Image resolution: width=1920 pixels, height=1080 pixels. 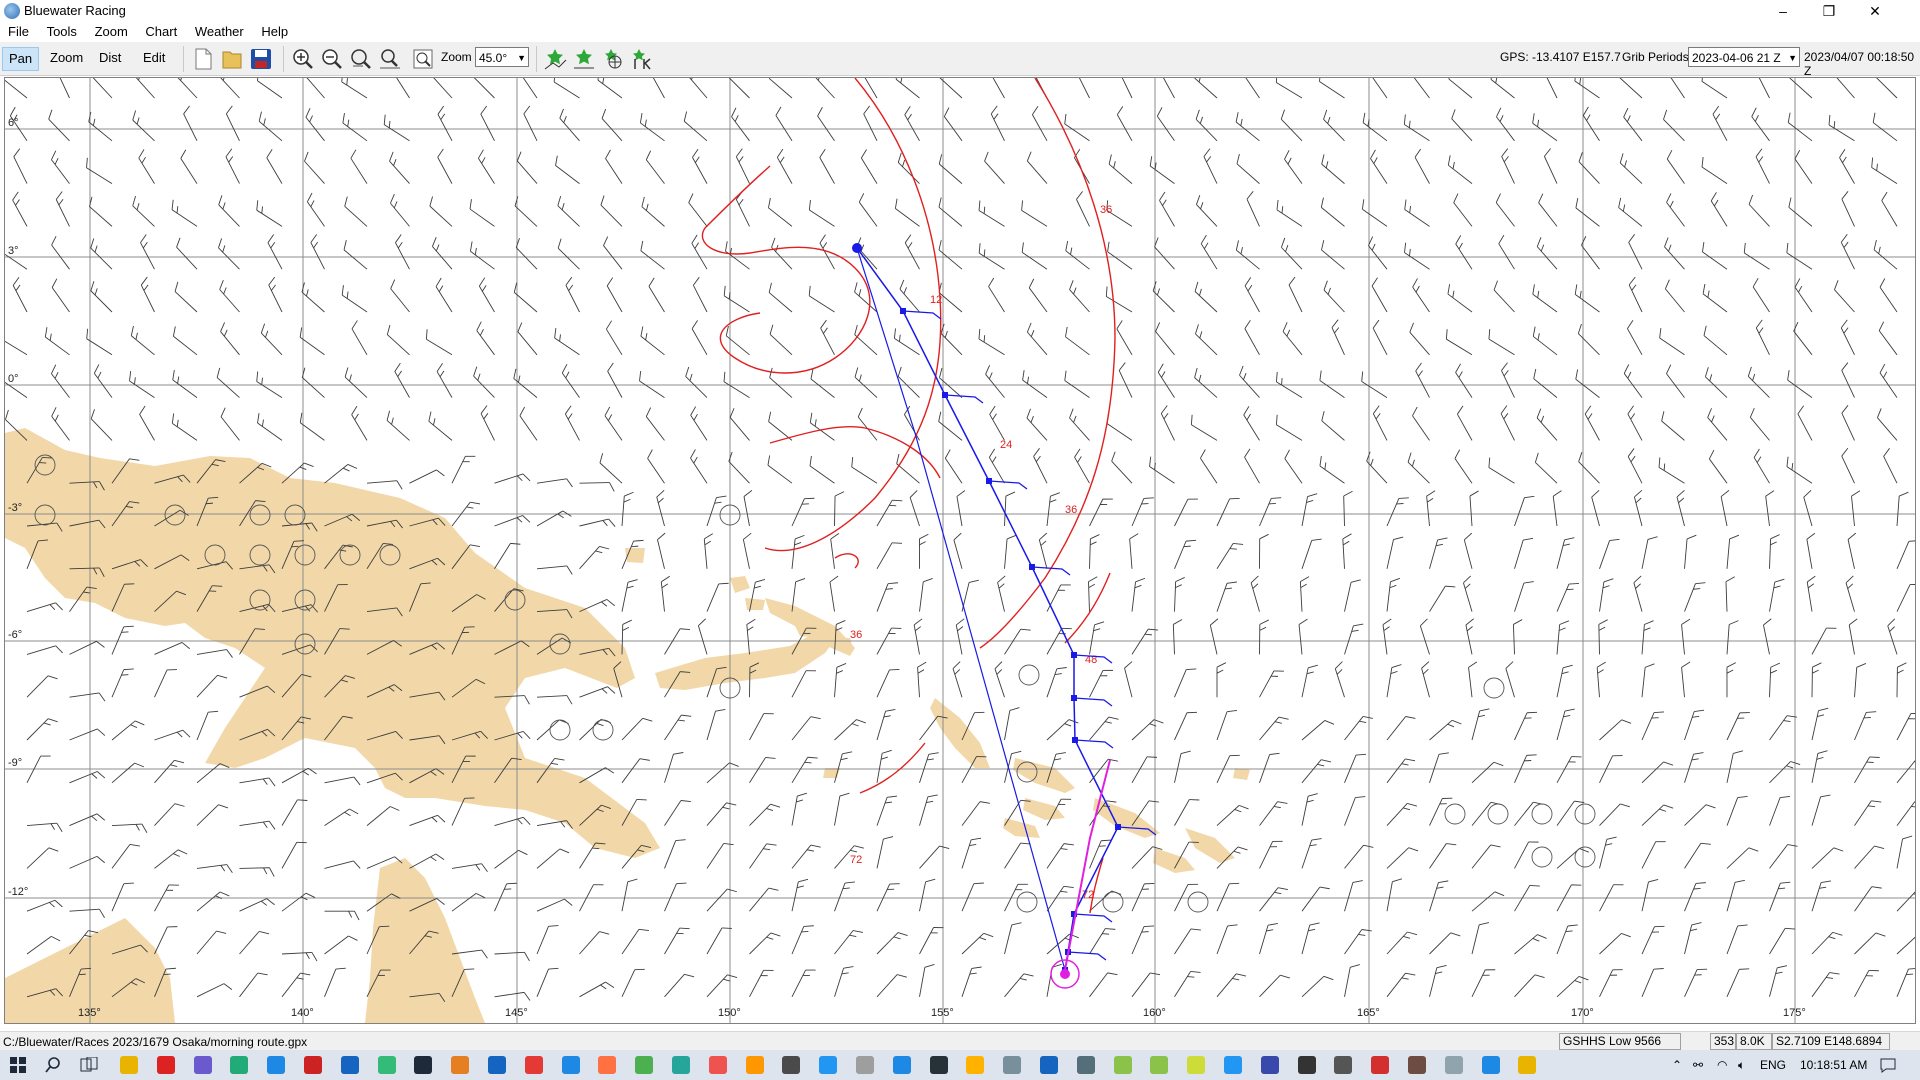 What do you see at coordinates (584, 59) in the screenshot?
I see `waypoint-star-icon` at bounding box center [584, 59].